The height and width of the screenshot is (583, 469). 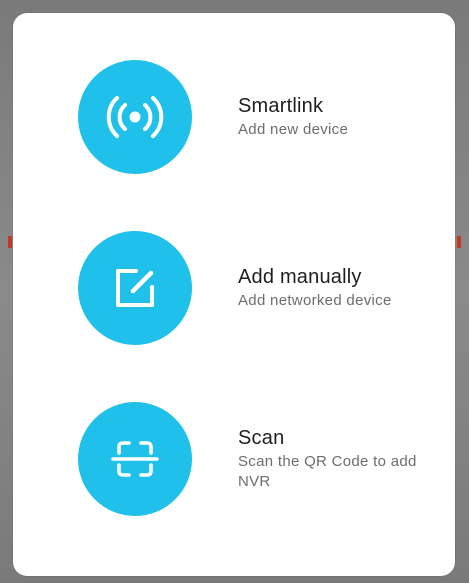 I want to click on smartlink-icon-circle, so click(x=135, y=117).